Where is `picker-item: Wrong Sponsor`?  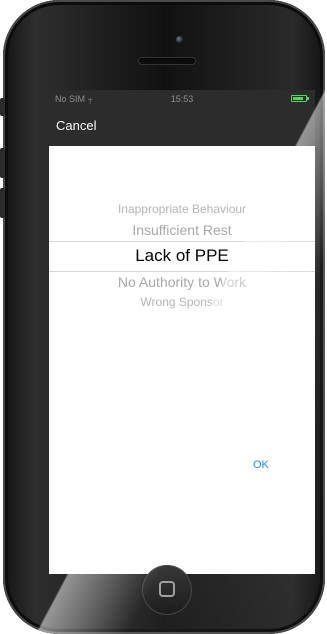
picker-item: Wrong Sponsor is located at coordinates (182, 302).